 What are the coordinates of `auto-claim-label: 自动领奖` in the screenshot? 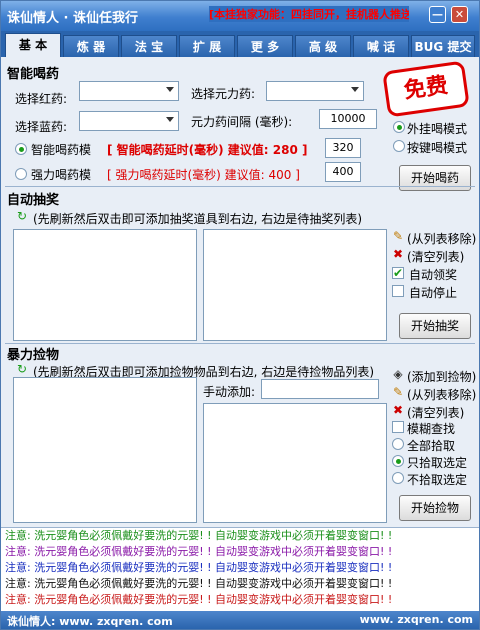 It's located at (433, 275).